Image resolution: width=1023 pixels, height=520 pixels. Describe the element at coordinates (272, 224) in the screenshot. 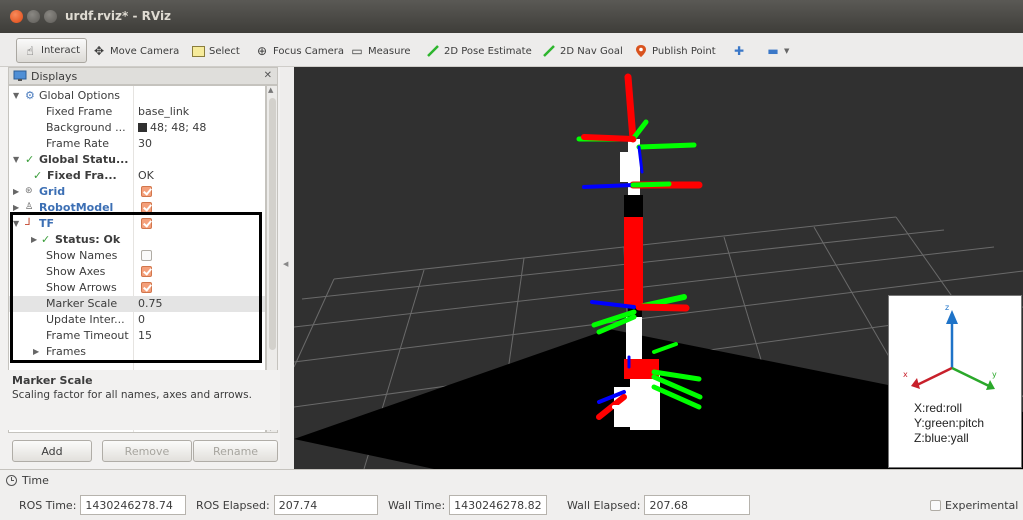

I see `scrollbar-thumb` at that location.